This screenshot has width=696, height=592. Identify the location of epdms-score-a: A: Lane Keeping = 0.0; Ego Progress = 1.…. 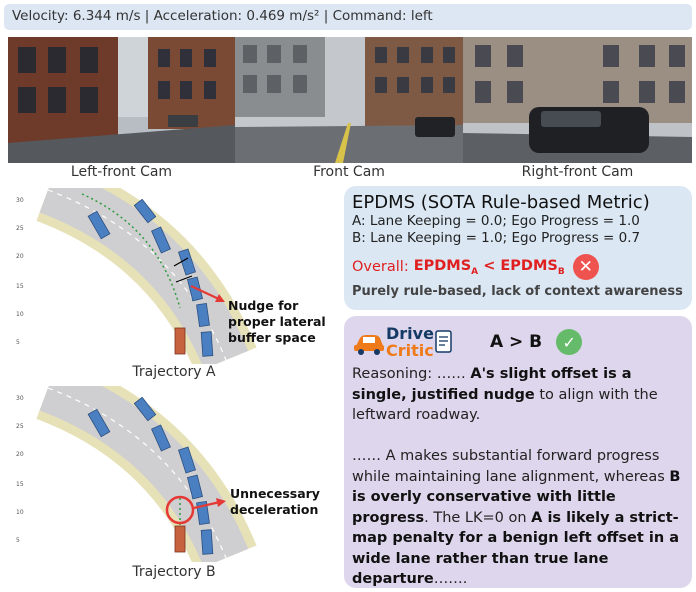
(496, 221).